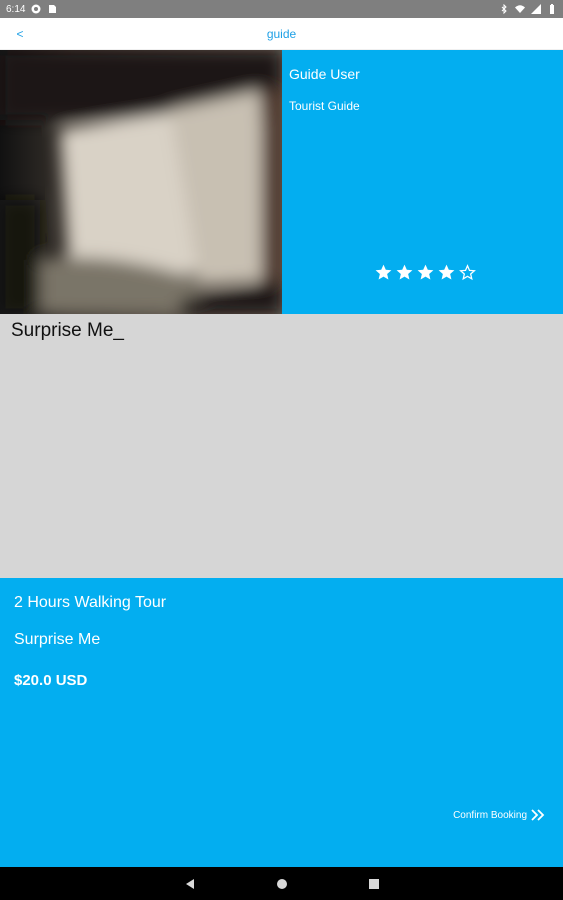  I want to click on guide-role: Tourist Guide, so click(324, 106).